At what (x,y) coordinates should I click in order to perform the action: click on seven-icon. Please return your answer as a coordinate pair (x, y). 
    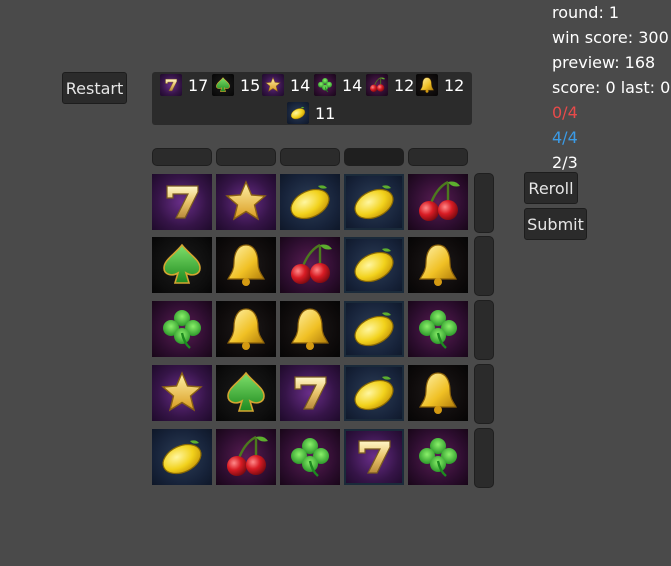
    Looking at the image, I should click on (171, 85).